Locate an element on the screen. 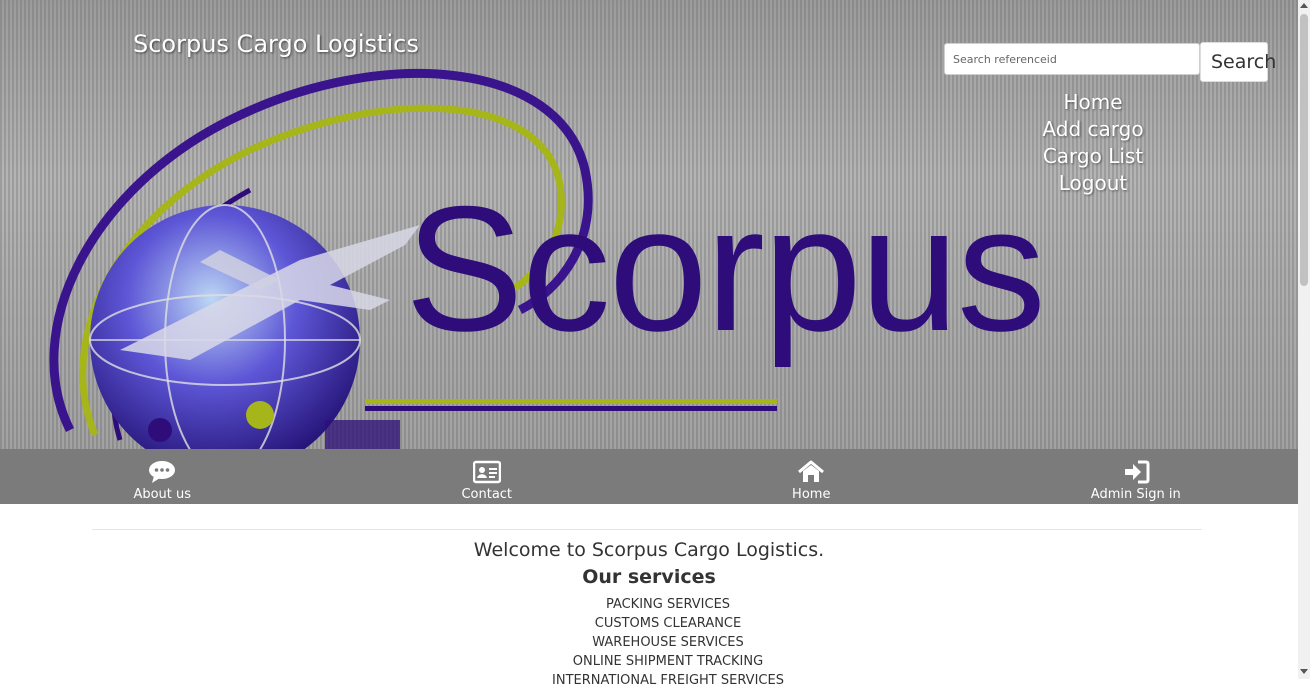 This screenshot has width=1310, height=690. header-nav: Home Add cargo Cargo List Logout is located at coordinates (1093, 143).